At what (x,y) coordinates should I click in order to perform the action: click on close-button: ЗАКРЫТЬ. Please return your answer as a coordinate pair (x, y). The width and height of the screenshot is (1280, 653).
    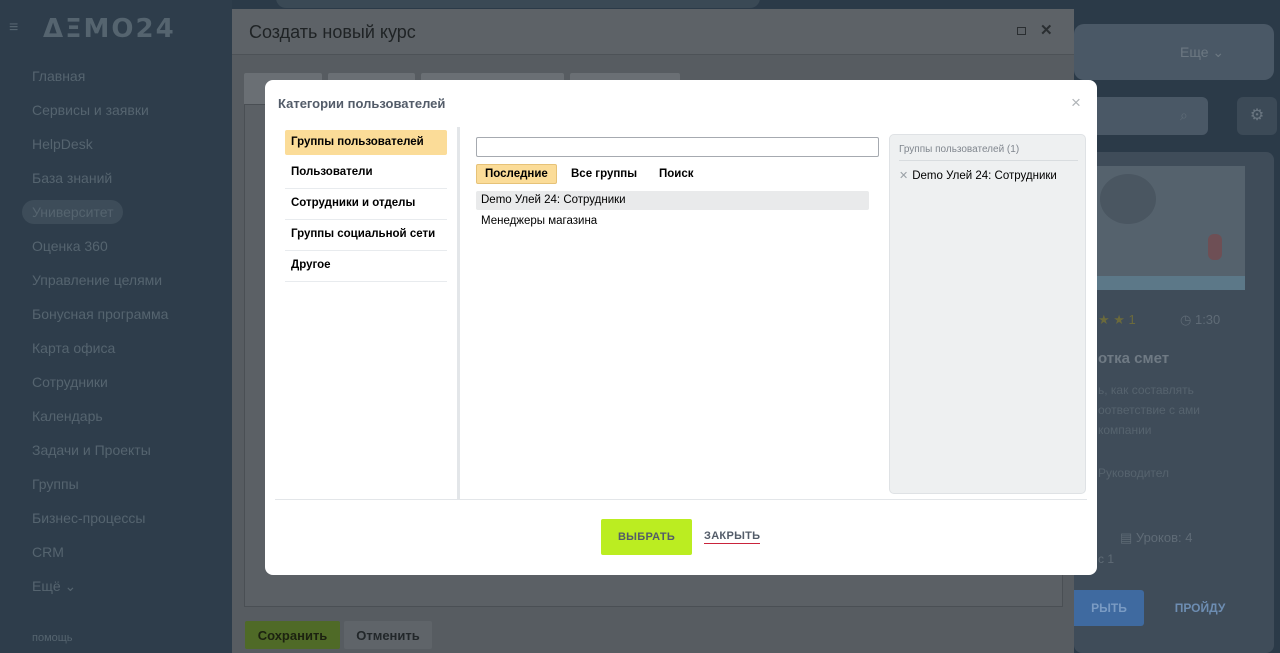
    Looking at the image, I should click on (732, 537).